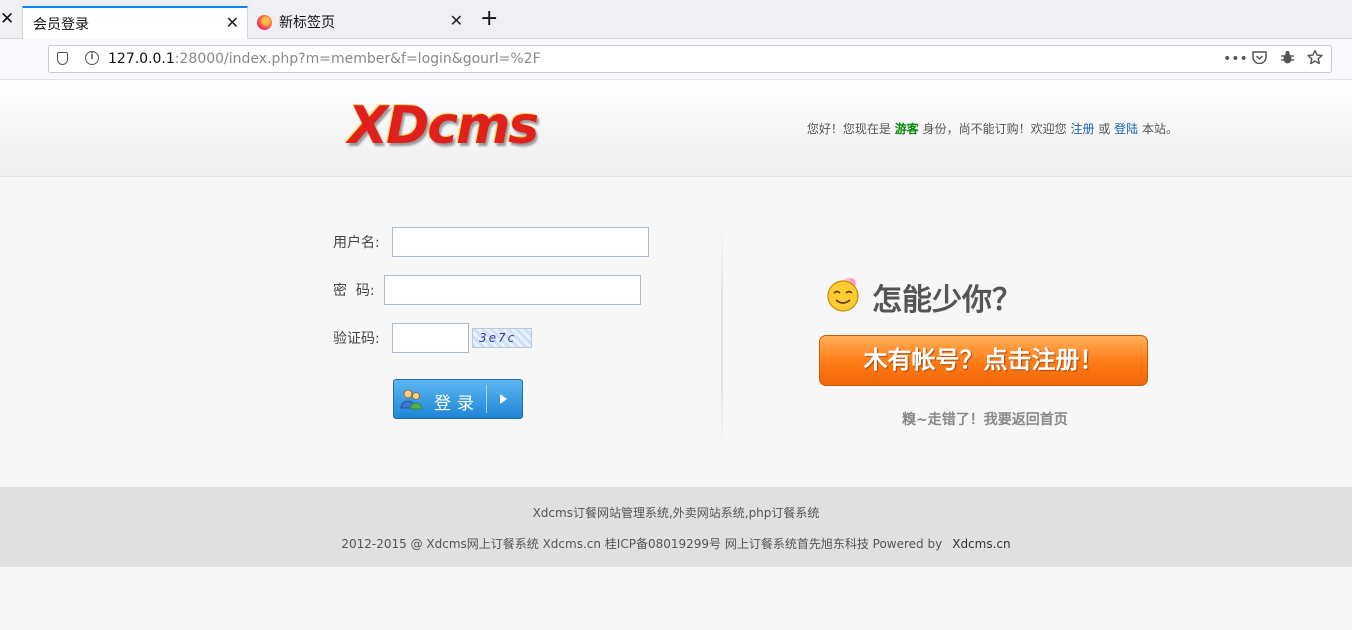 The image size is (1352, 630). What do you see at coordinates (848, 129) in the screenshot?
I see `greeting-prefix: 您好！您现在是` at bounding box center [848, 129].